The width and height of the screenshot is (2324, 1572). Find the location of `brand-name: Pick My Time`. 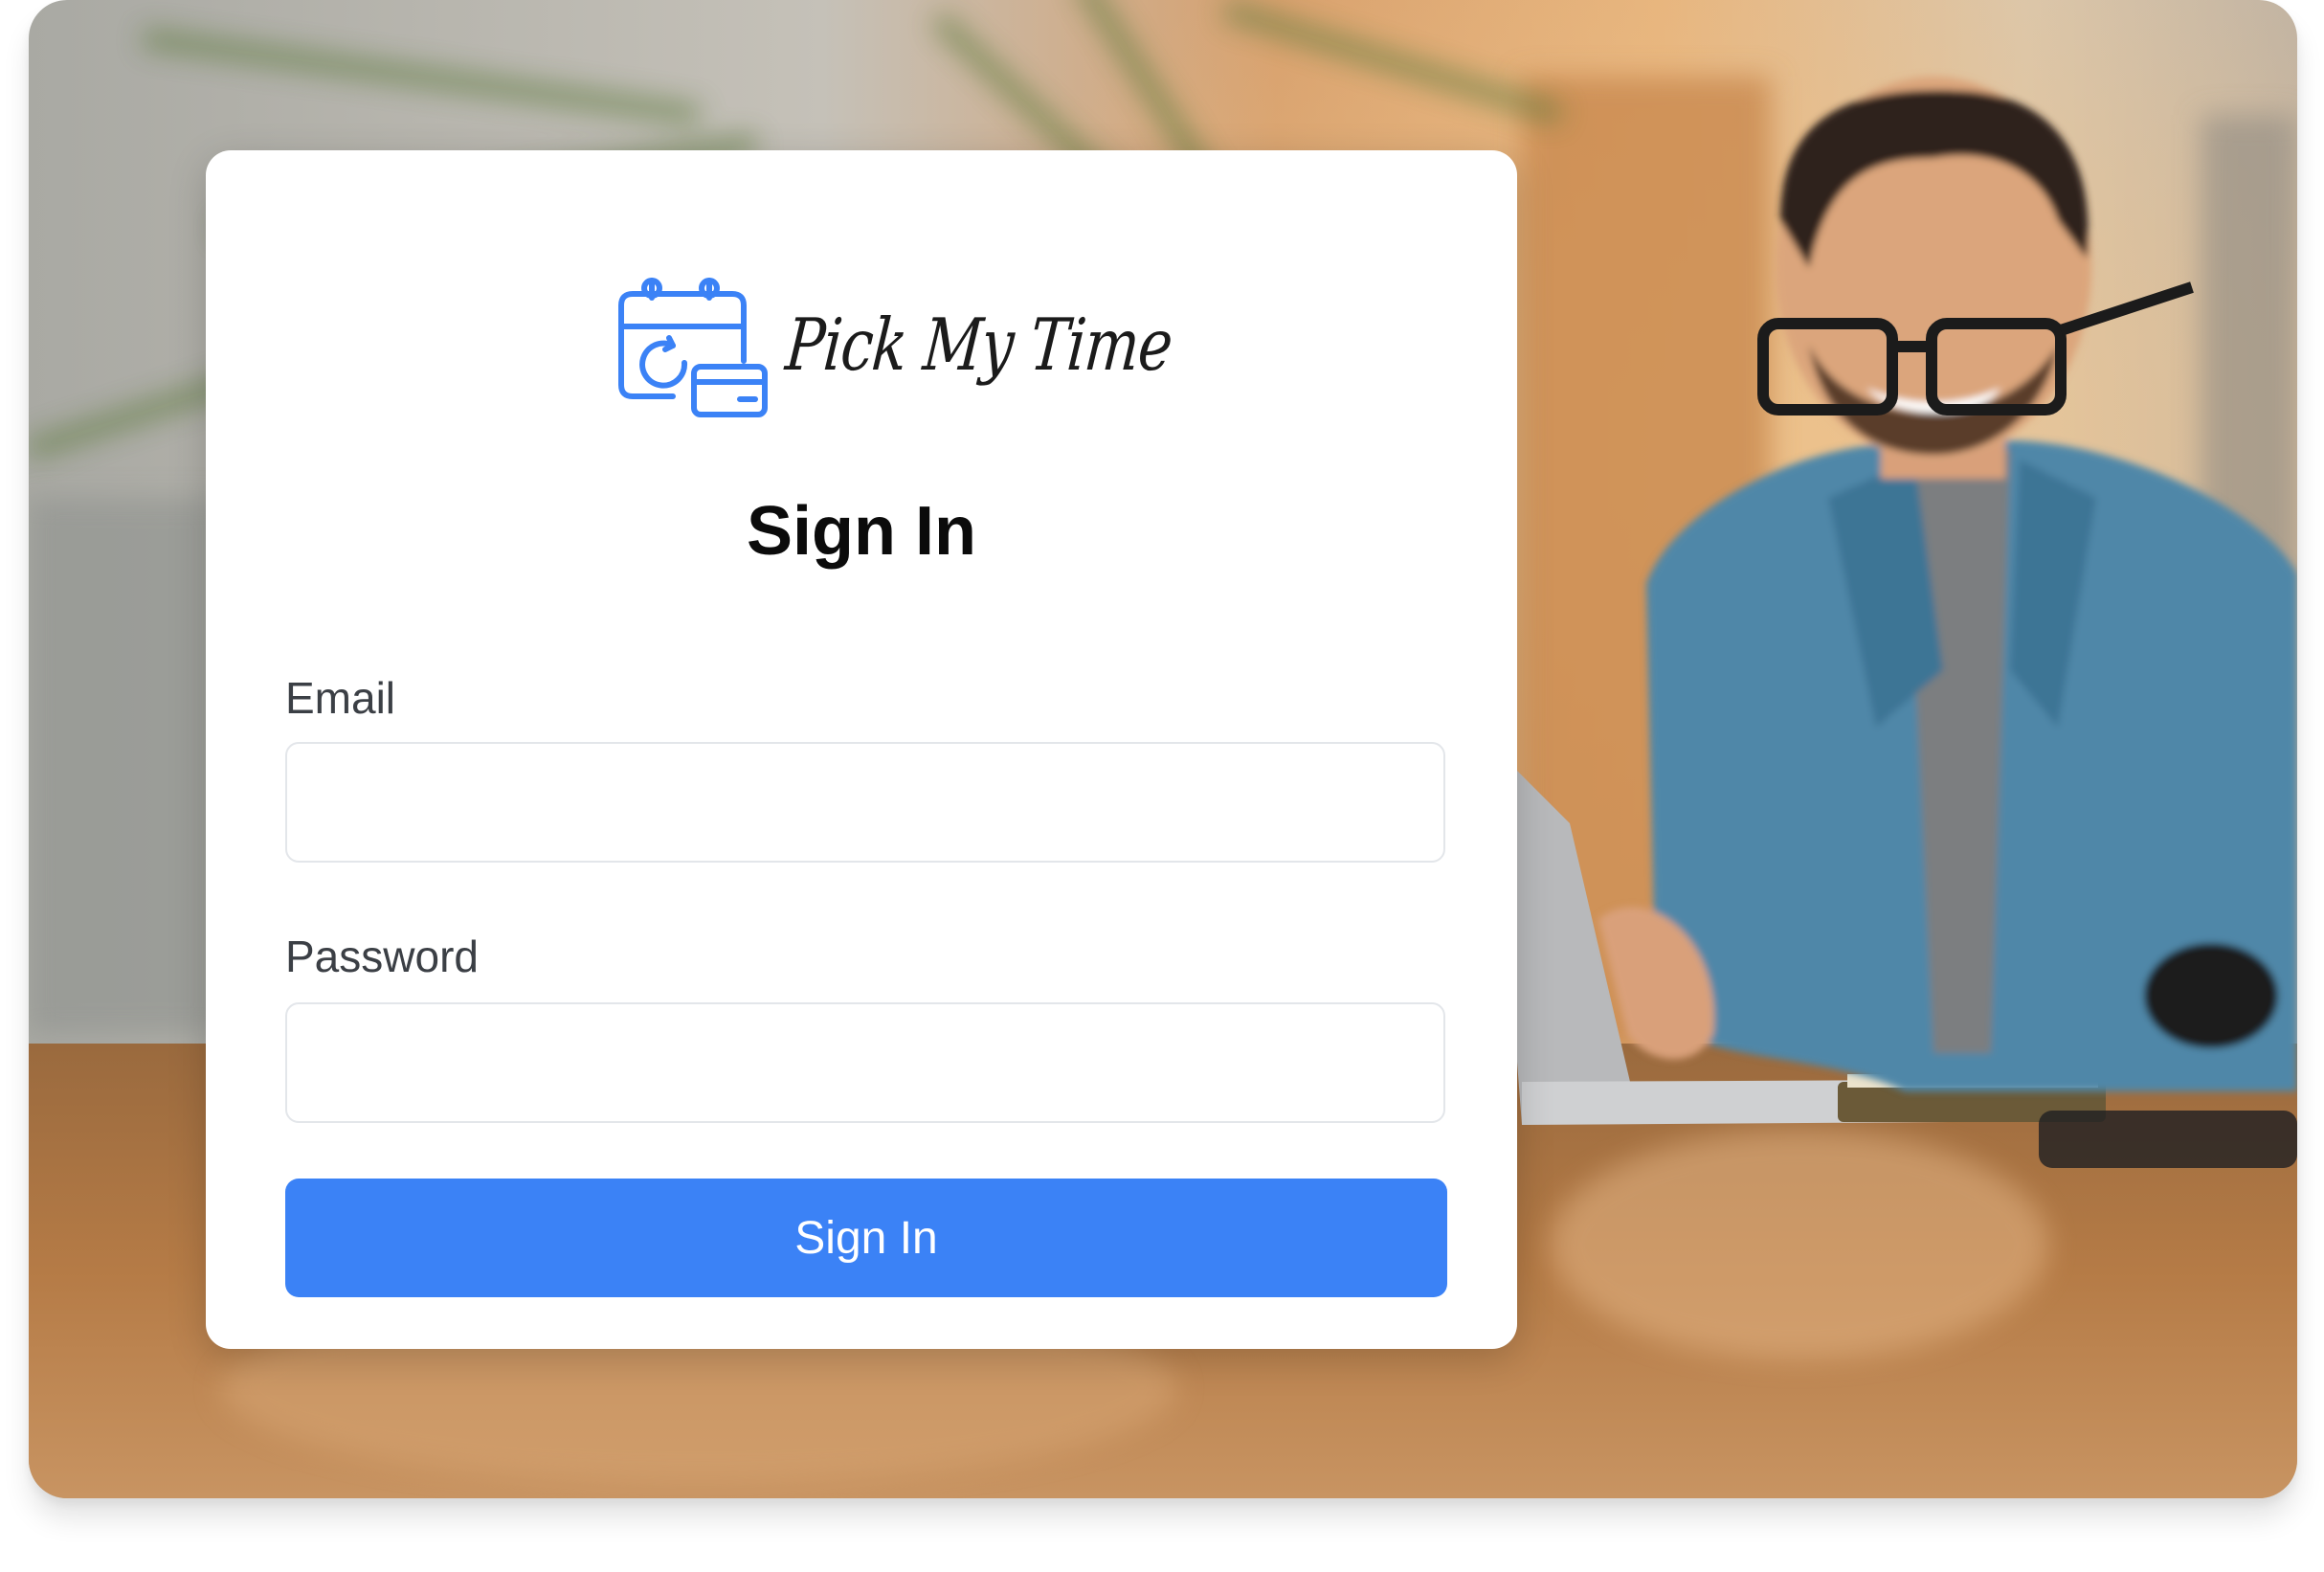

brand-name: Pick My Time is located at coordinates (978, 346).